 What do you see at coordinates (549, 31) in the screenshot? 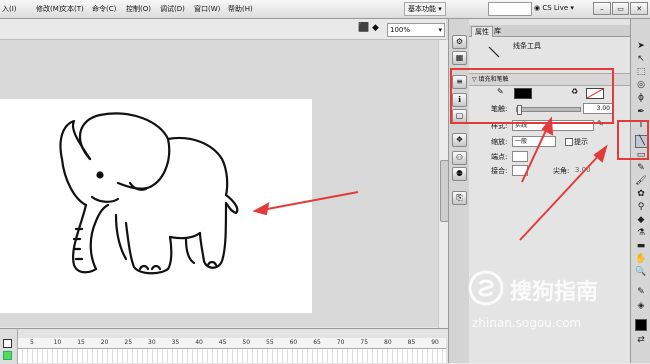
I see `panel-tabs: 属性 库` at bounding box center [549, 31].